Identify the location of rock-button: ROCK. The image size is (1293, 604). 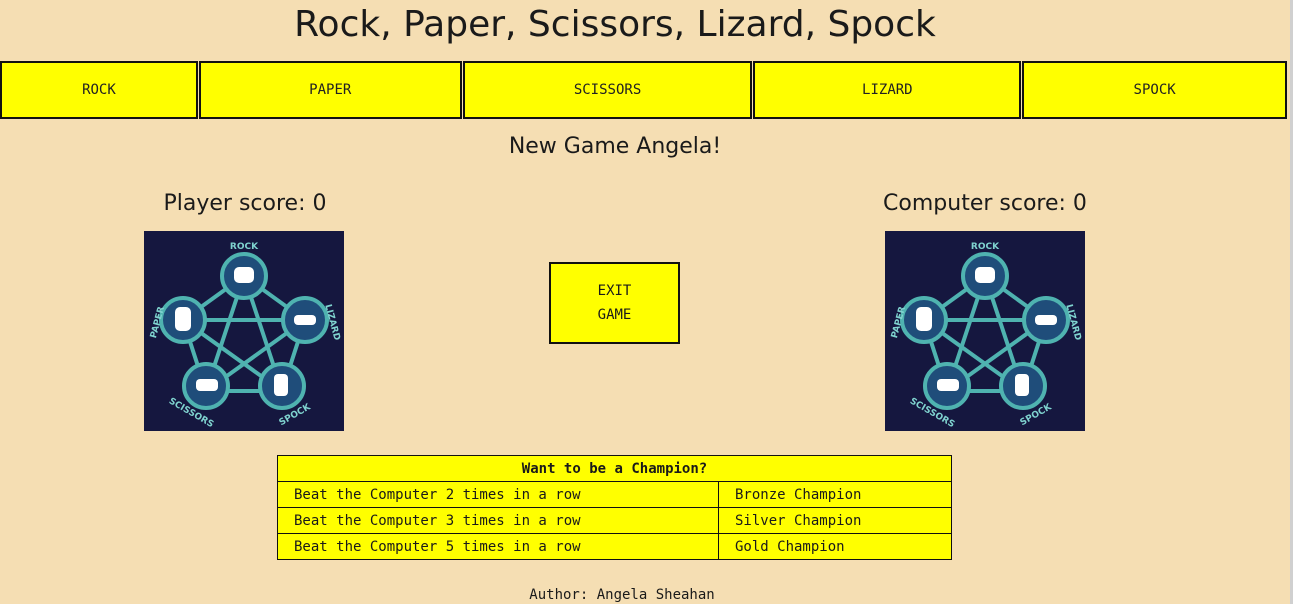
(99, 90).